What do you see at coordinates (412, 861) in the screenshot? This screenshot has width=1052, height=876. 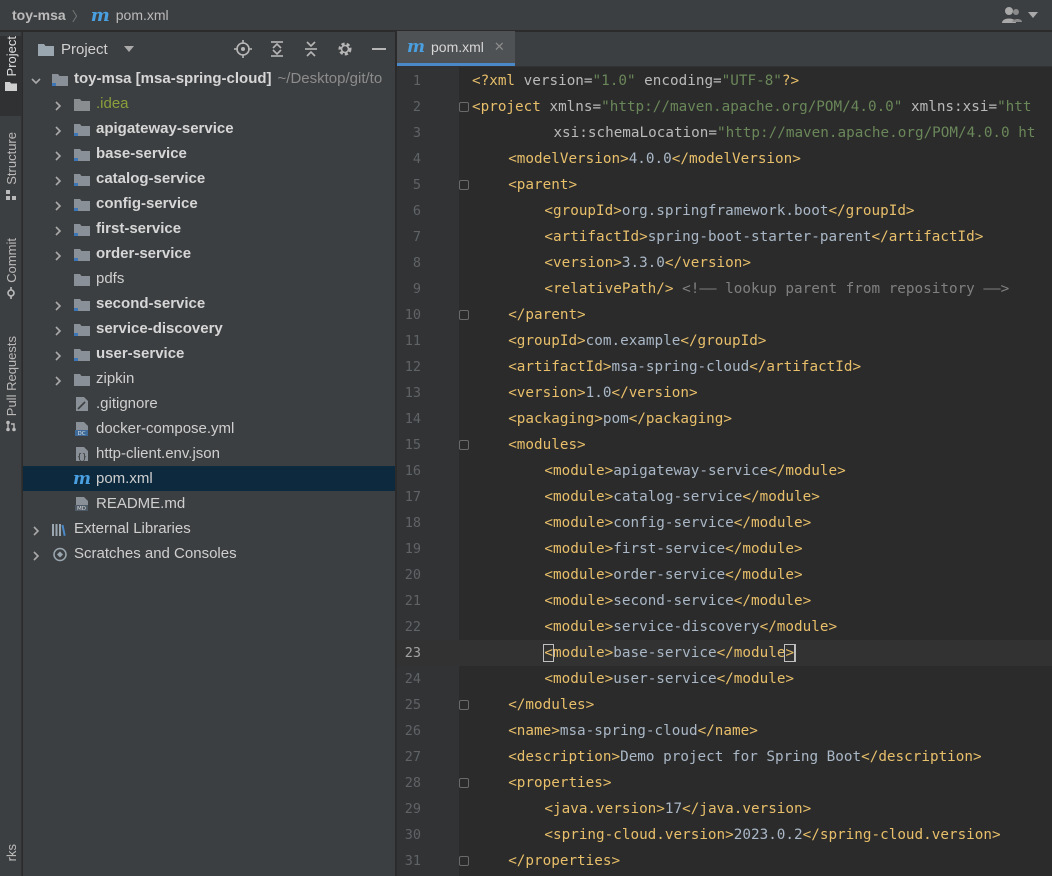 I see `line-number: 31` at bounding box center [412, 861].